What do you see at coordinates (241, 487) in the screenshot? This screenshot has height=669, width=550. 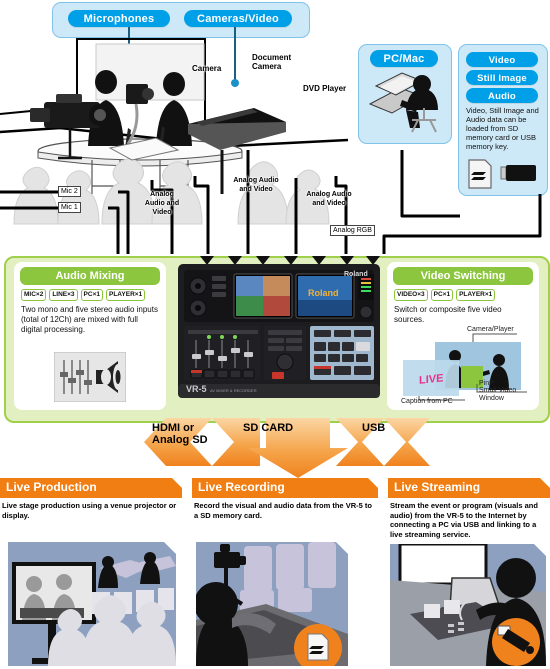 I see `result-live-recording-title: Live Recording` at bounding box center [241, 487].